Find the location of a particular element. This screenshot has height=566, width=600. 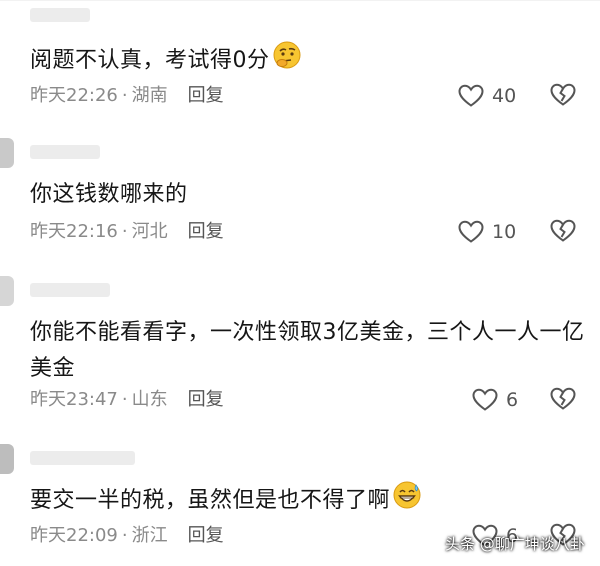

comment-meta: 昨天22:26 · 湖南 回复 is located at coordinates (127, 96).